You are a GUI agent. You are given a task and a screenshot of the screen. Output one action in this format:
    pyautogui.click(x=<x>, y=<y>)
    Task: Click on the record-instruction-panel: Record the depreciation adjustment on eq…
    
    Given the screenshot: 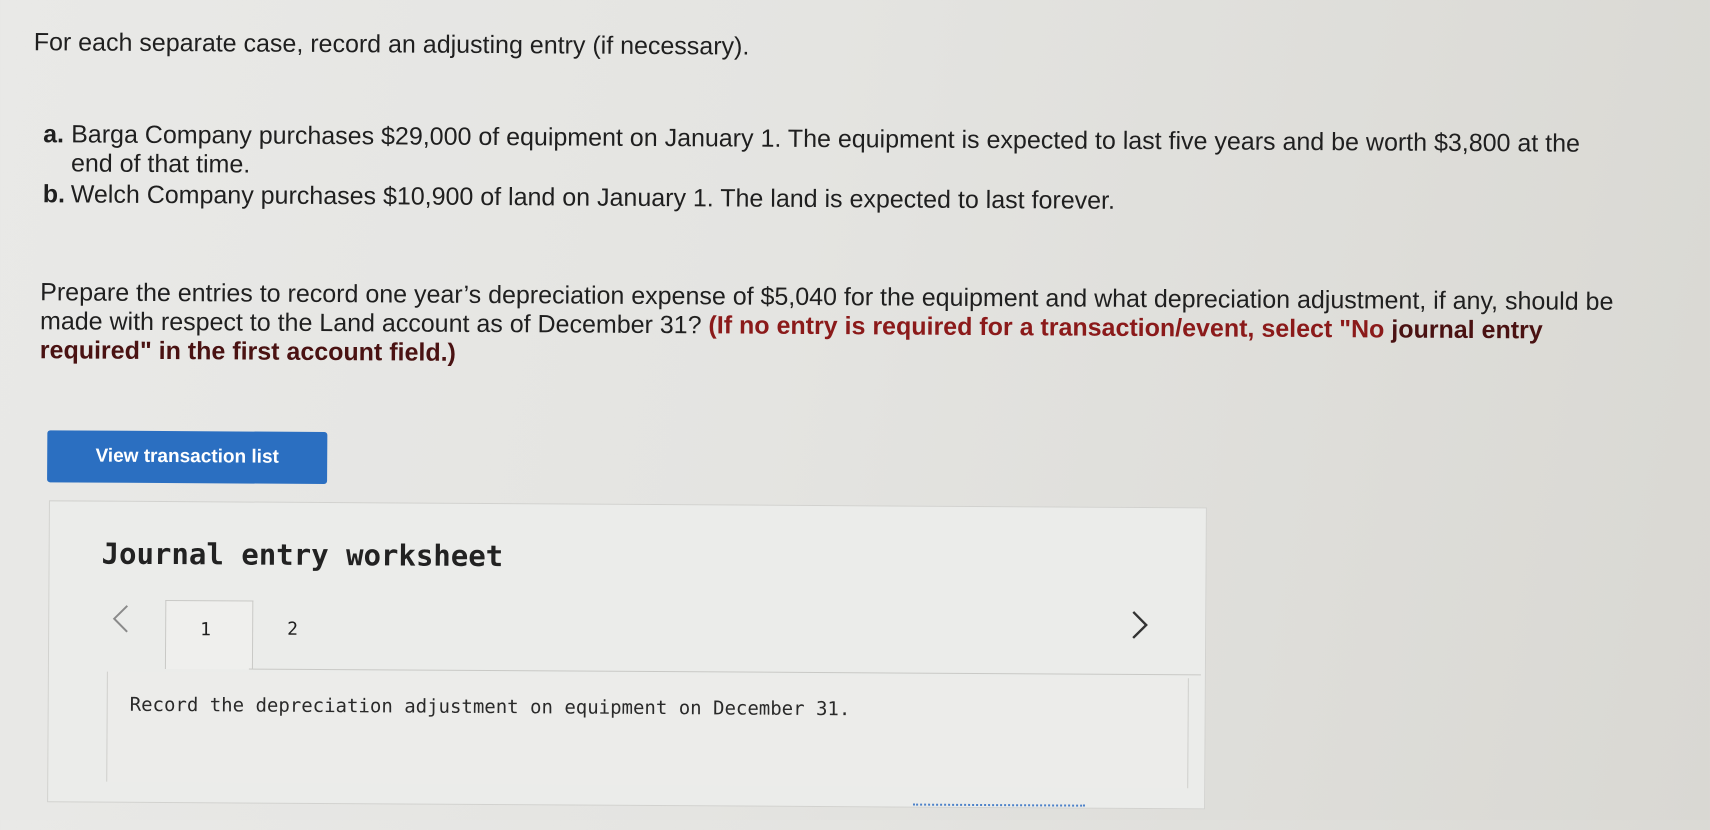 What is the action you would take?
    pyautogui.click(x=647, y=730)
    